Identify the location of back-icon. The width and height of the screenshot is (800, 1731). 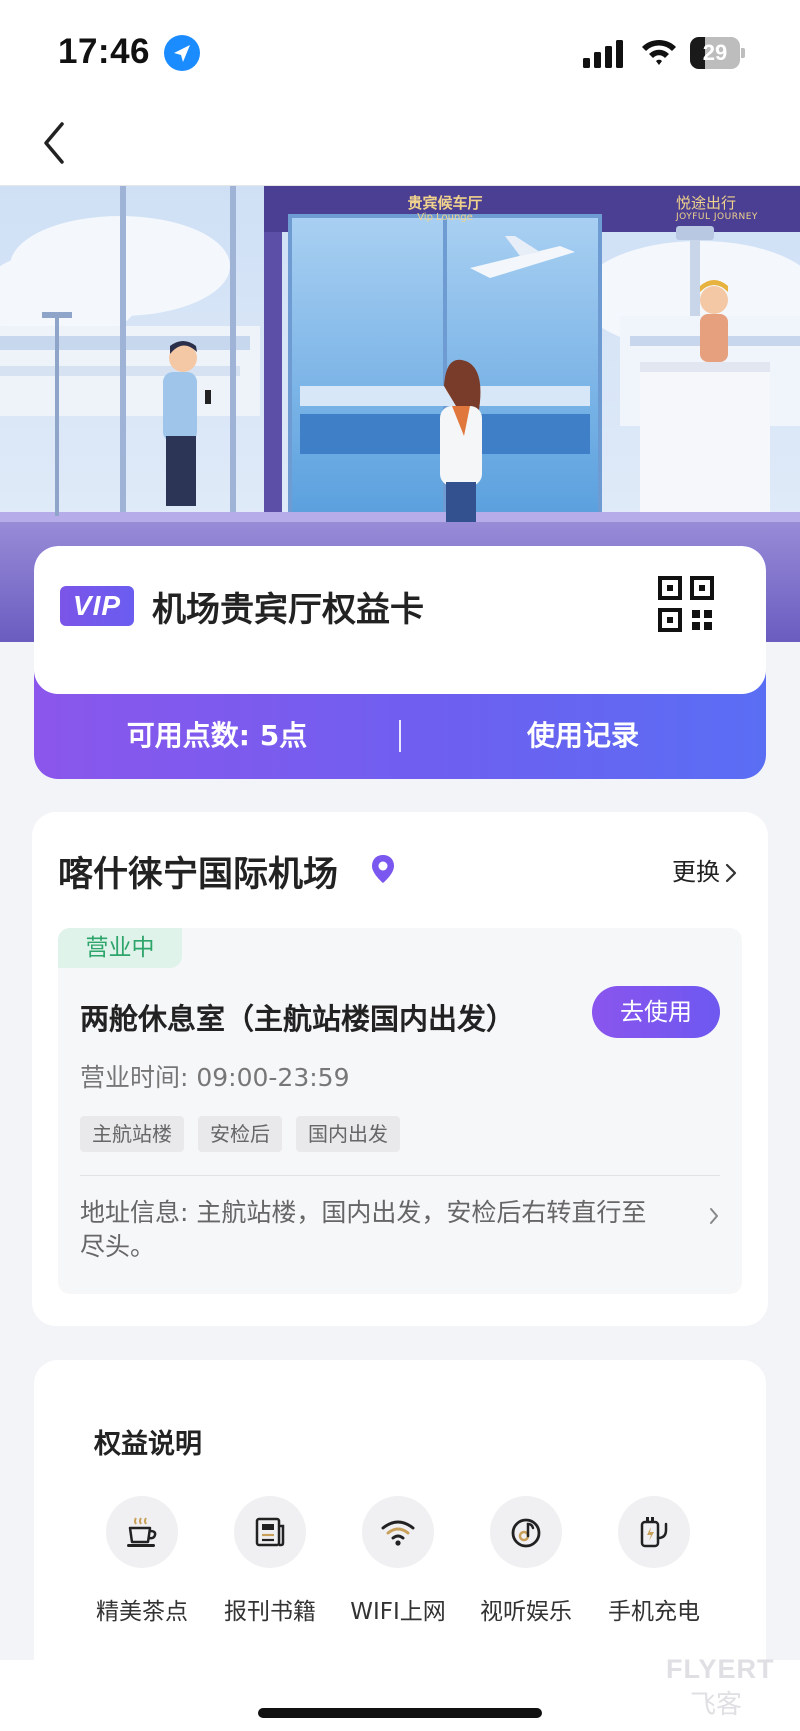
(59, 143).